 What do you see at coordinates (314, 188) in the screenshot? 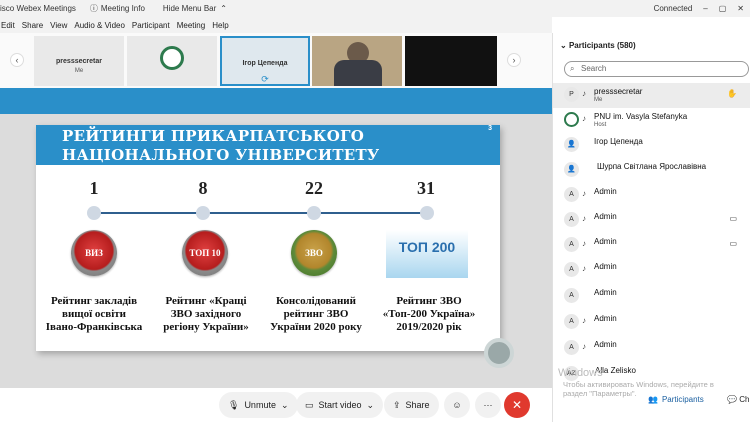
I see `rank-value: 22` at bounding box center [314, 188].